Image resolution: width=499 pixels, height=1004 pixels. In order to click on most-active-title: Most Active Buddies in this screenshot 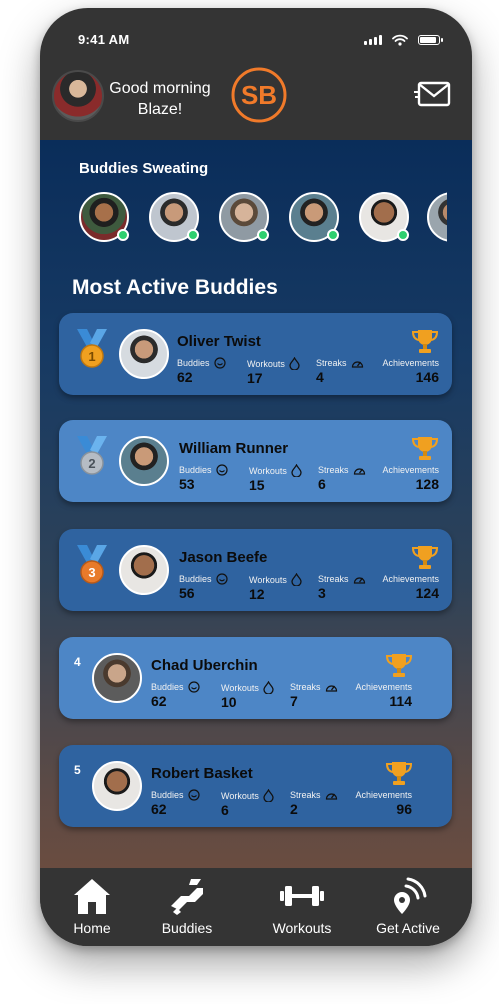, I will do `click(175, 287)`.